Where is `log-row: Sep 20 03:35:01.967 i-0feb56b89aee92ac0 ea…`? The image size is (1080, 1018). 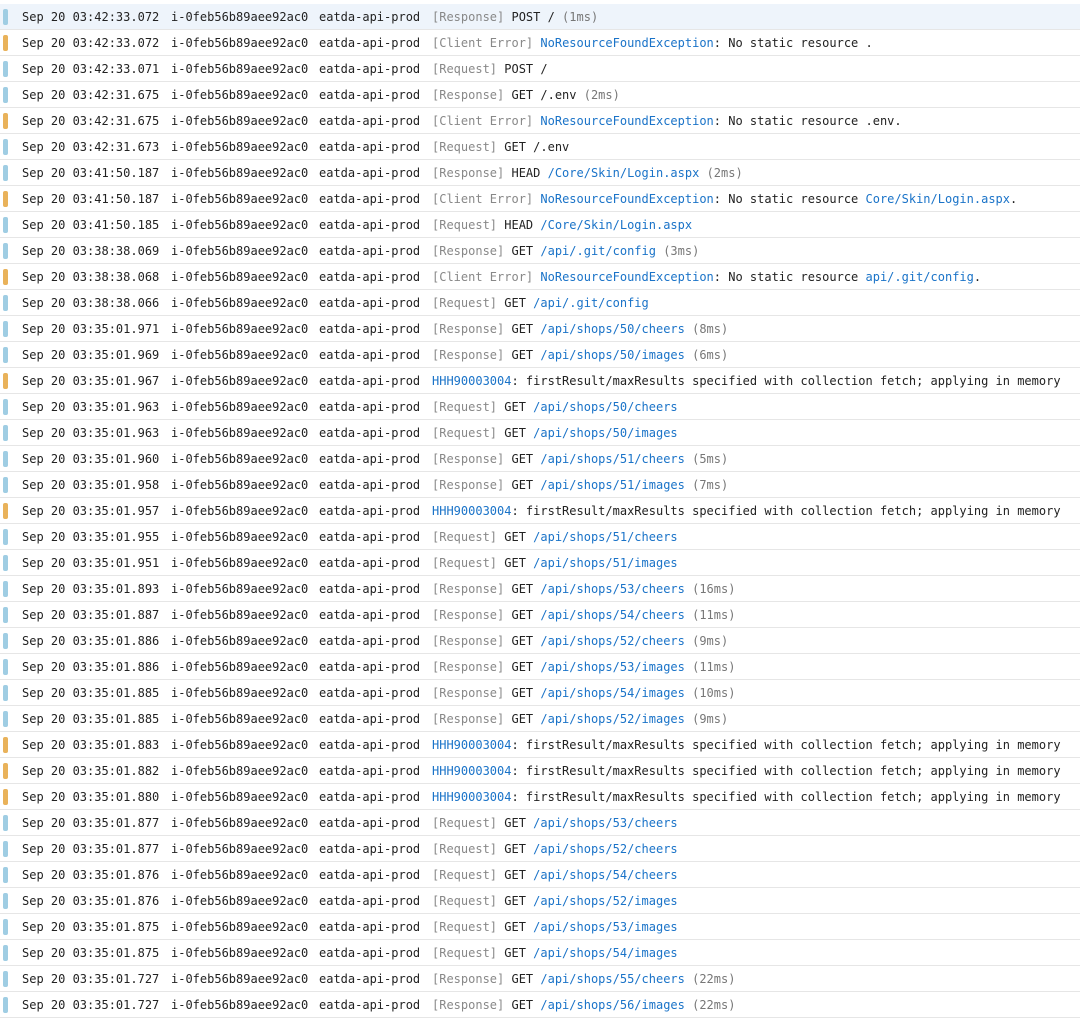
log-row: Sep 20 03:35:01.967 i-0feb56b89aee92ac0 ea… is located at coordinates (540, 381).